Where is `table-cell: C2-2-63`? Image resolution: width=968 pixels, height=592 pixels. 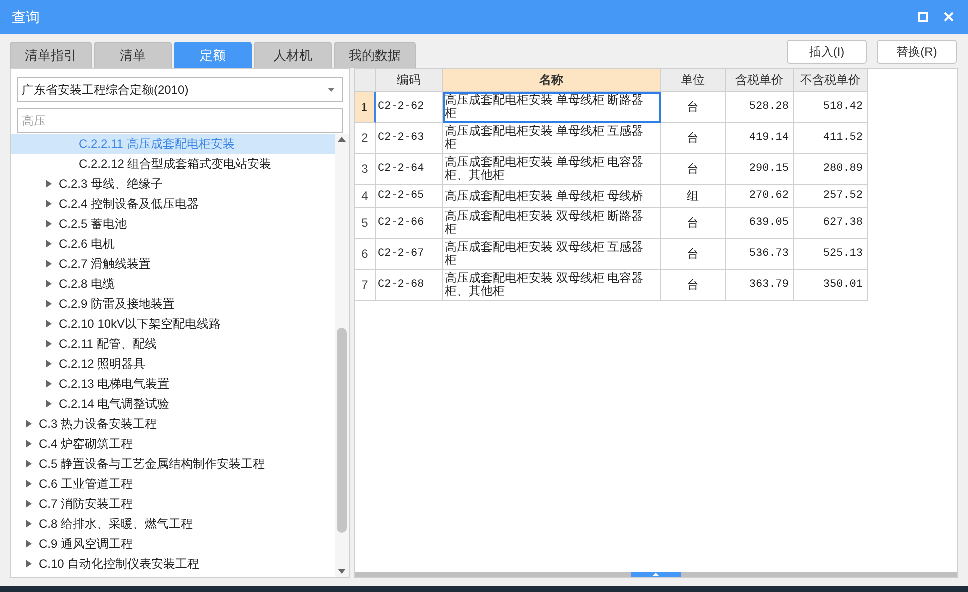
table-cell: C2-2-63 is located at coordinates (409, 138).